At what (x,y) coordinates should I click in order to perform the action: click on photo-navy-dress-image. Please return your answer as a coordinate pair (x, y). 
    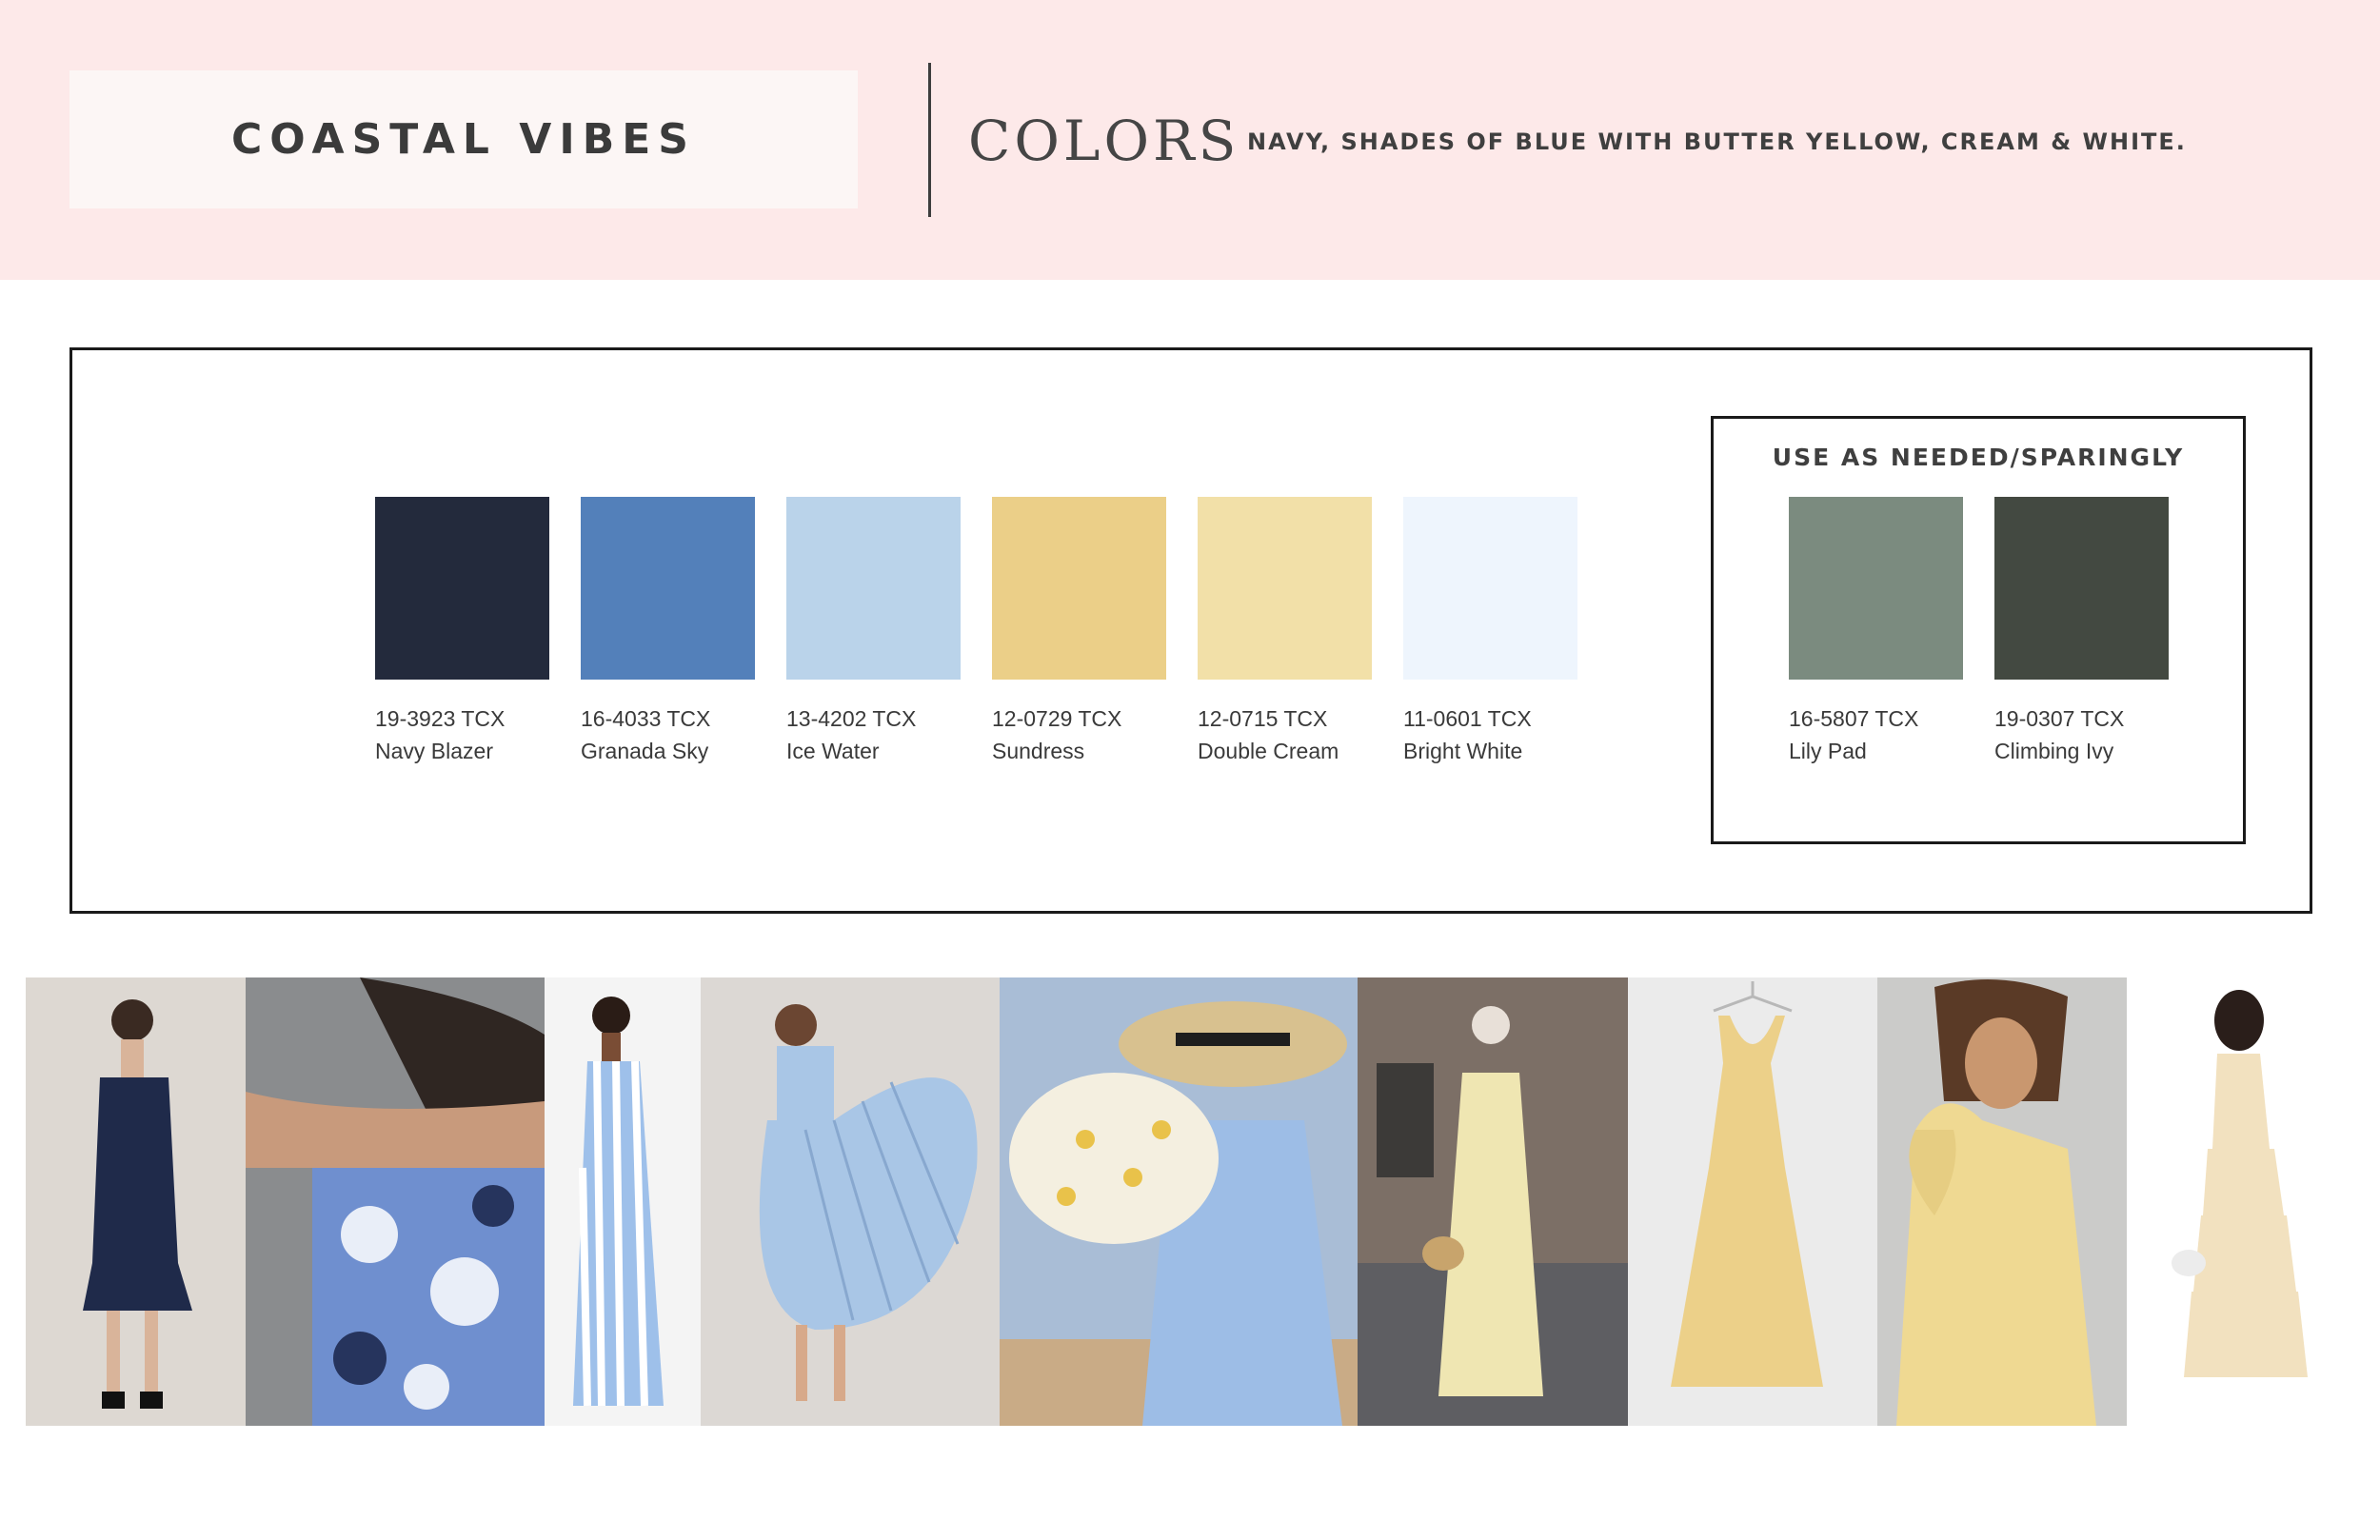
    Looking at the image, I should click on (136, 1201).